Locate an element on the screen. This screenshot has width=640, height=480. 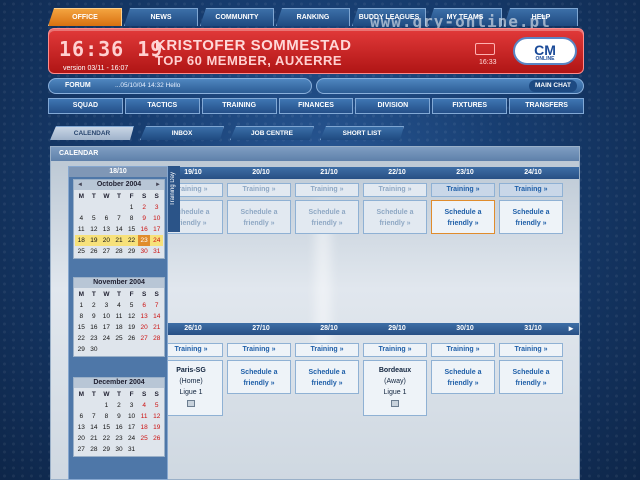
nav-training: TRAINING is located at coordinates (239, 106).